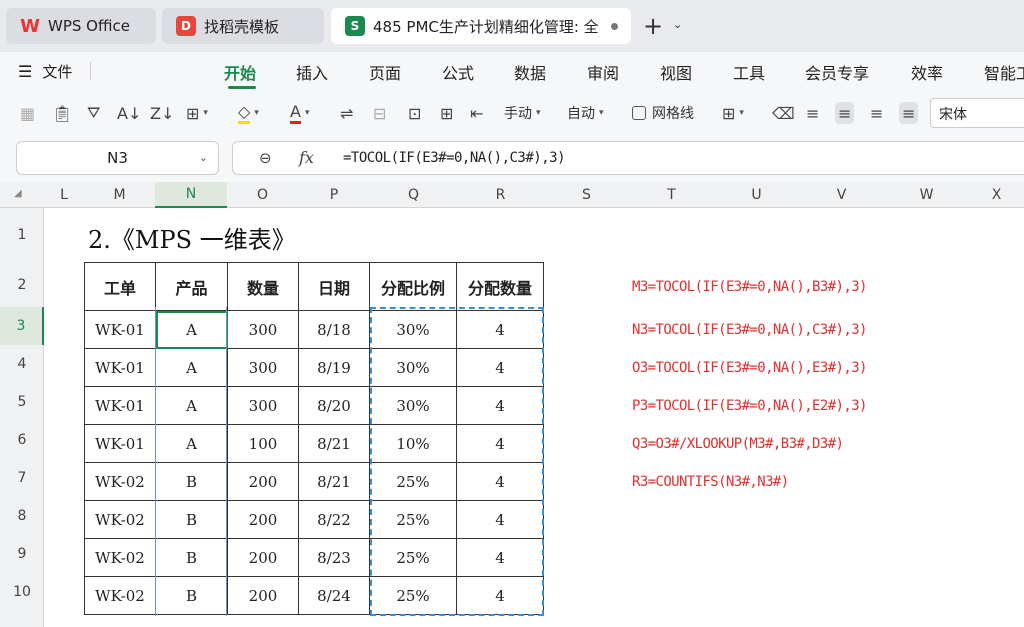  I want to click on file-menu: ☰ 文件, so click(45, 71).